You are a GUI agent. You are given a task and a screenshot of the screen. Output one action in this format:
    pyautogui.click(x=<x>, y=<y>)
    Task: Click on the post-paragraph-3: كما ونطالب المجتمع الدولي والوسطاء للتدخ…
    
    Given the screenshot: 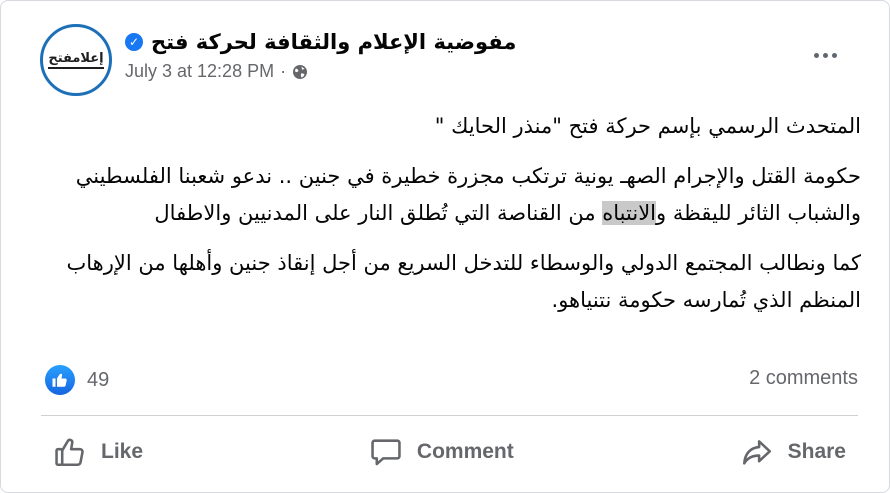 What is the action you would take?
    pyautogui.click(x=463, y=281)
    